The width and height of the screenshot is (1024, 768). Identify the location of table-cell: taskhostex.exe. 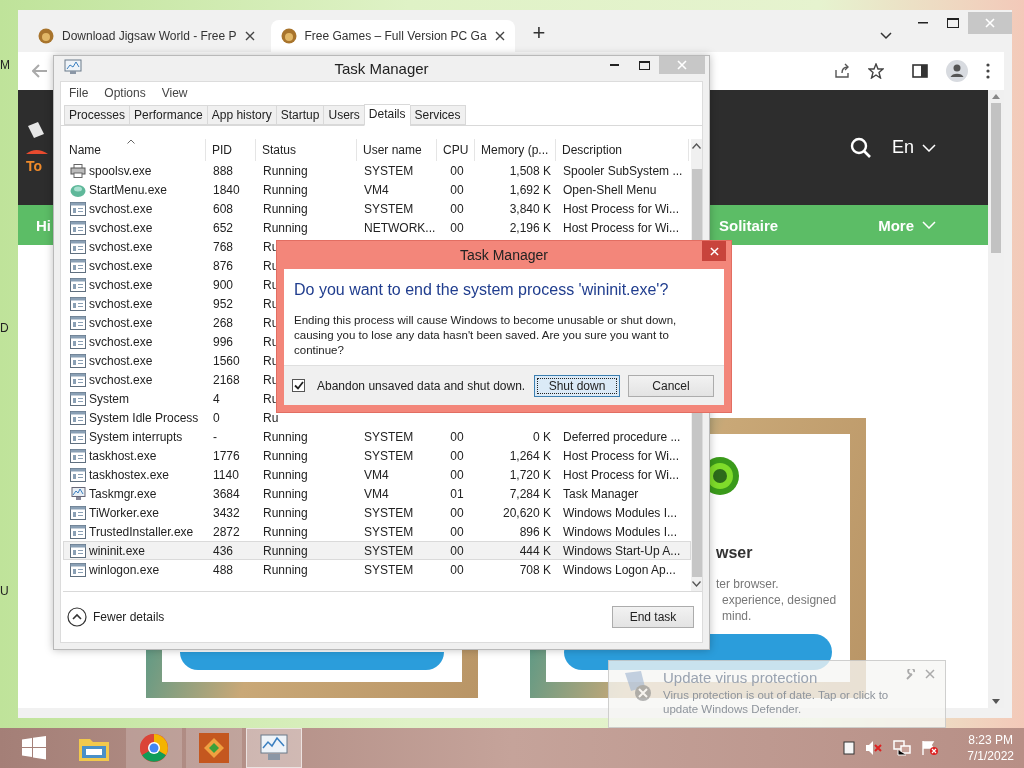
(129, 474).